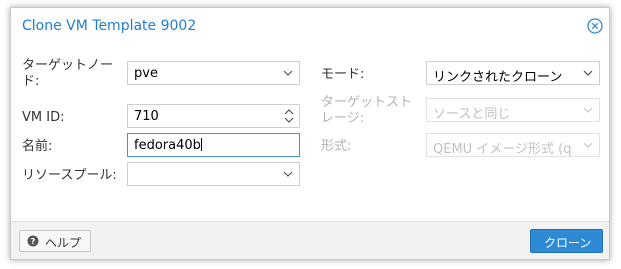 This screenshot has width=621, height=269. Describe the element at coordinates (146, 116) in the screenshot. I see `vm-id-value: 710` at that location.